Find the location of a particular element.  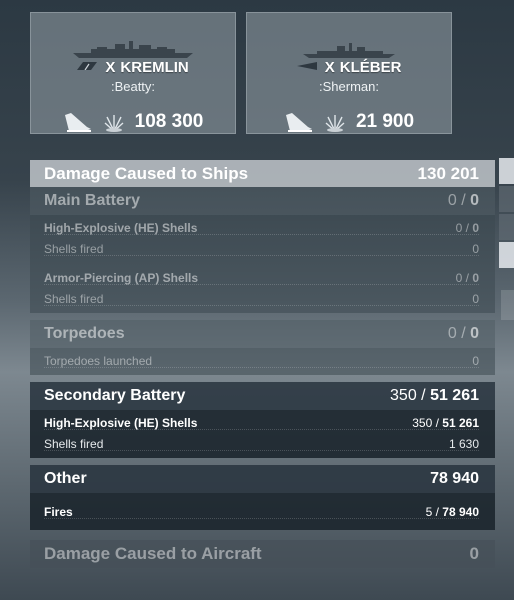

side-panel-edge is located at coordinates (506, 214).